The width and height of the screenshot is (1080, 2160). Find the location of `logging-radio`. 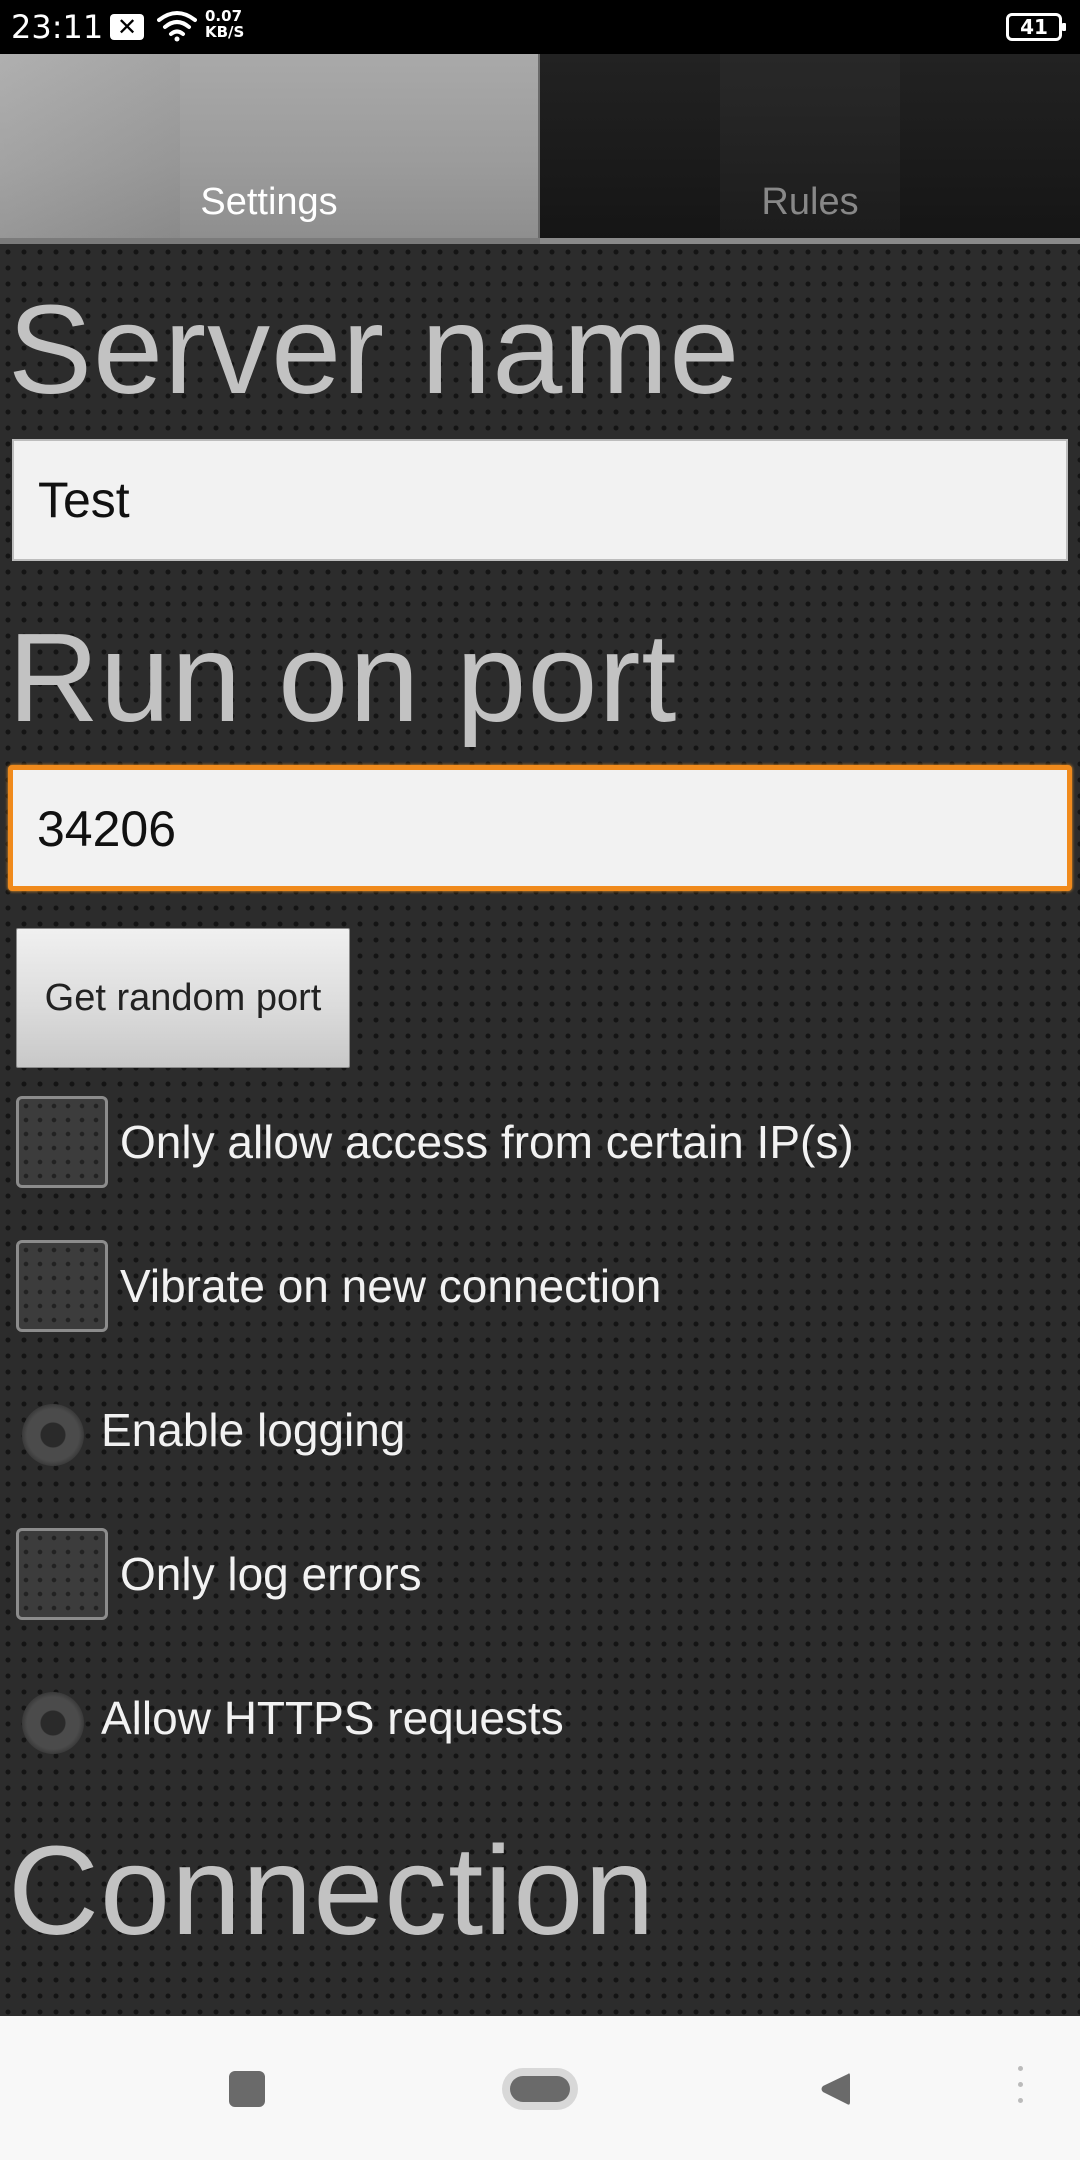

logging-radio is located at coordinates (53, 1435).